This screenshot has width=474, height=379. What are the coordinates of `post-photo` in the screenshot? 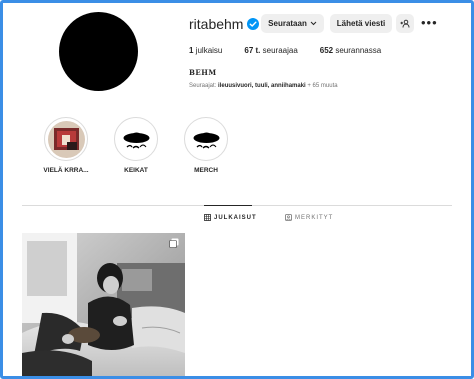 It's located at (103, 306).